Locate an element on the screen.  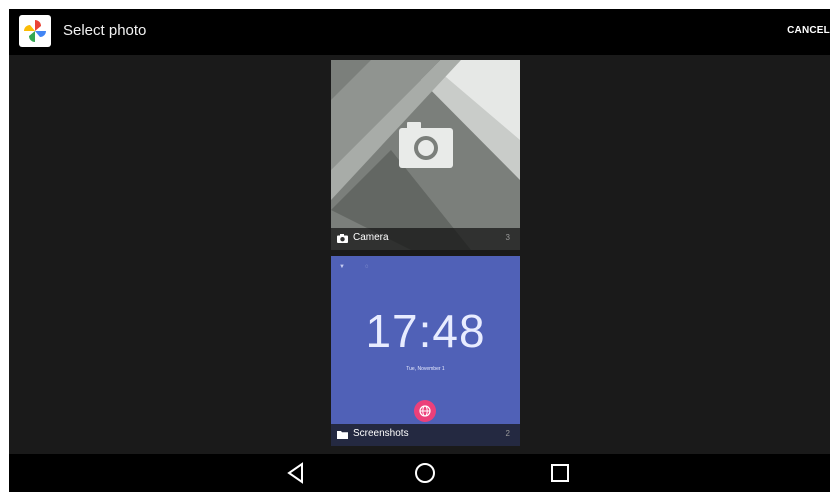
album-footer: Camera 3 is located at coordinates (425, 239).